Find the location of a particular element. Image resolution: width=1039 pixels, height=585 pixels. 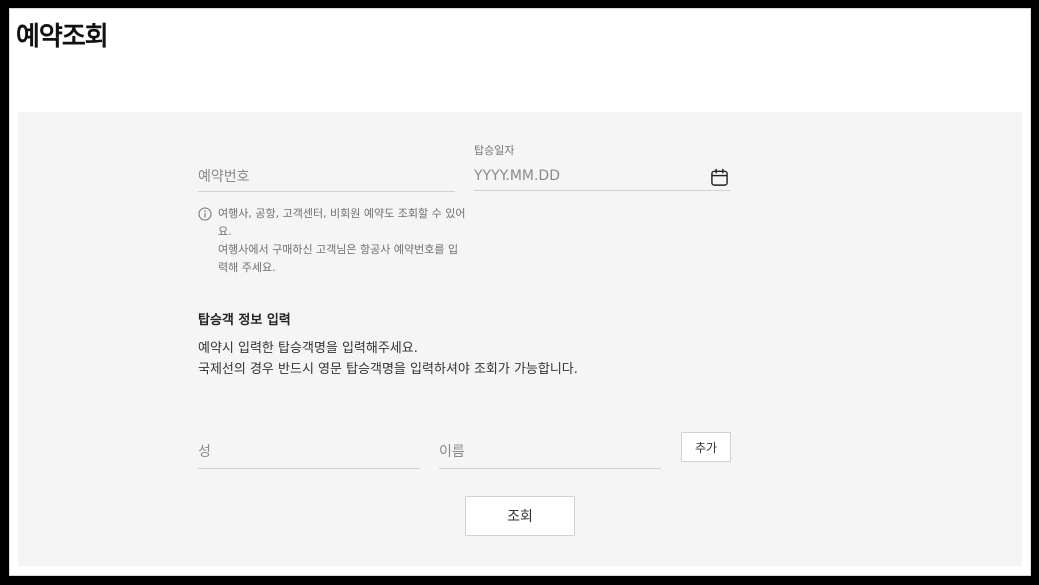

calendar-icon is located at coordinates (719, 177).